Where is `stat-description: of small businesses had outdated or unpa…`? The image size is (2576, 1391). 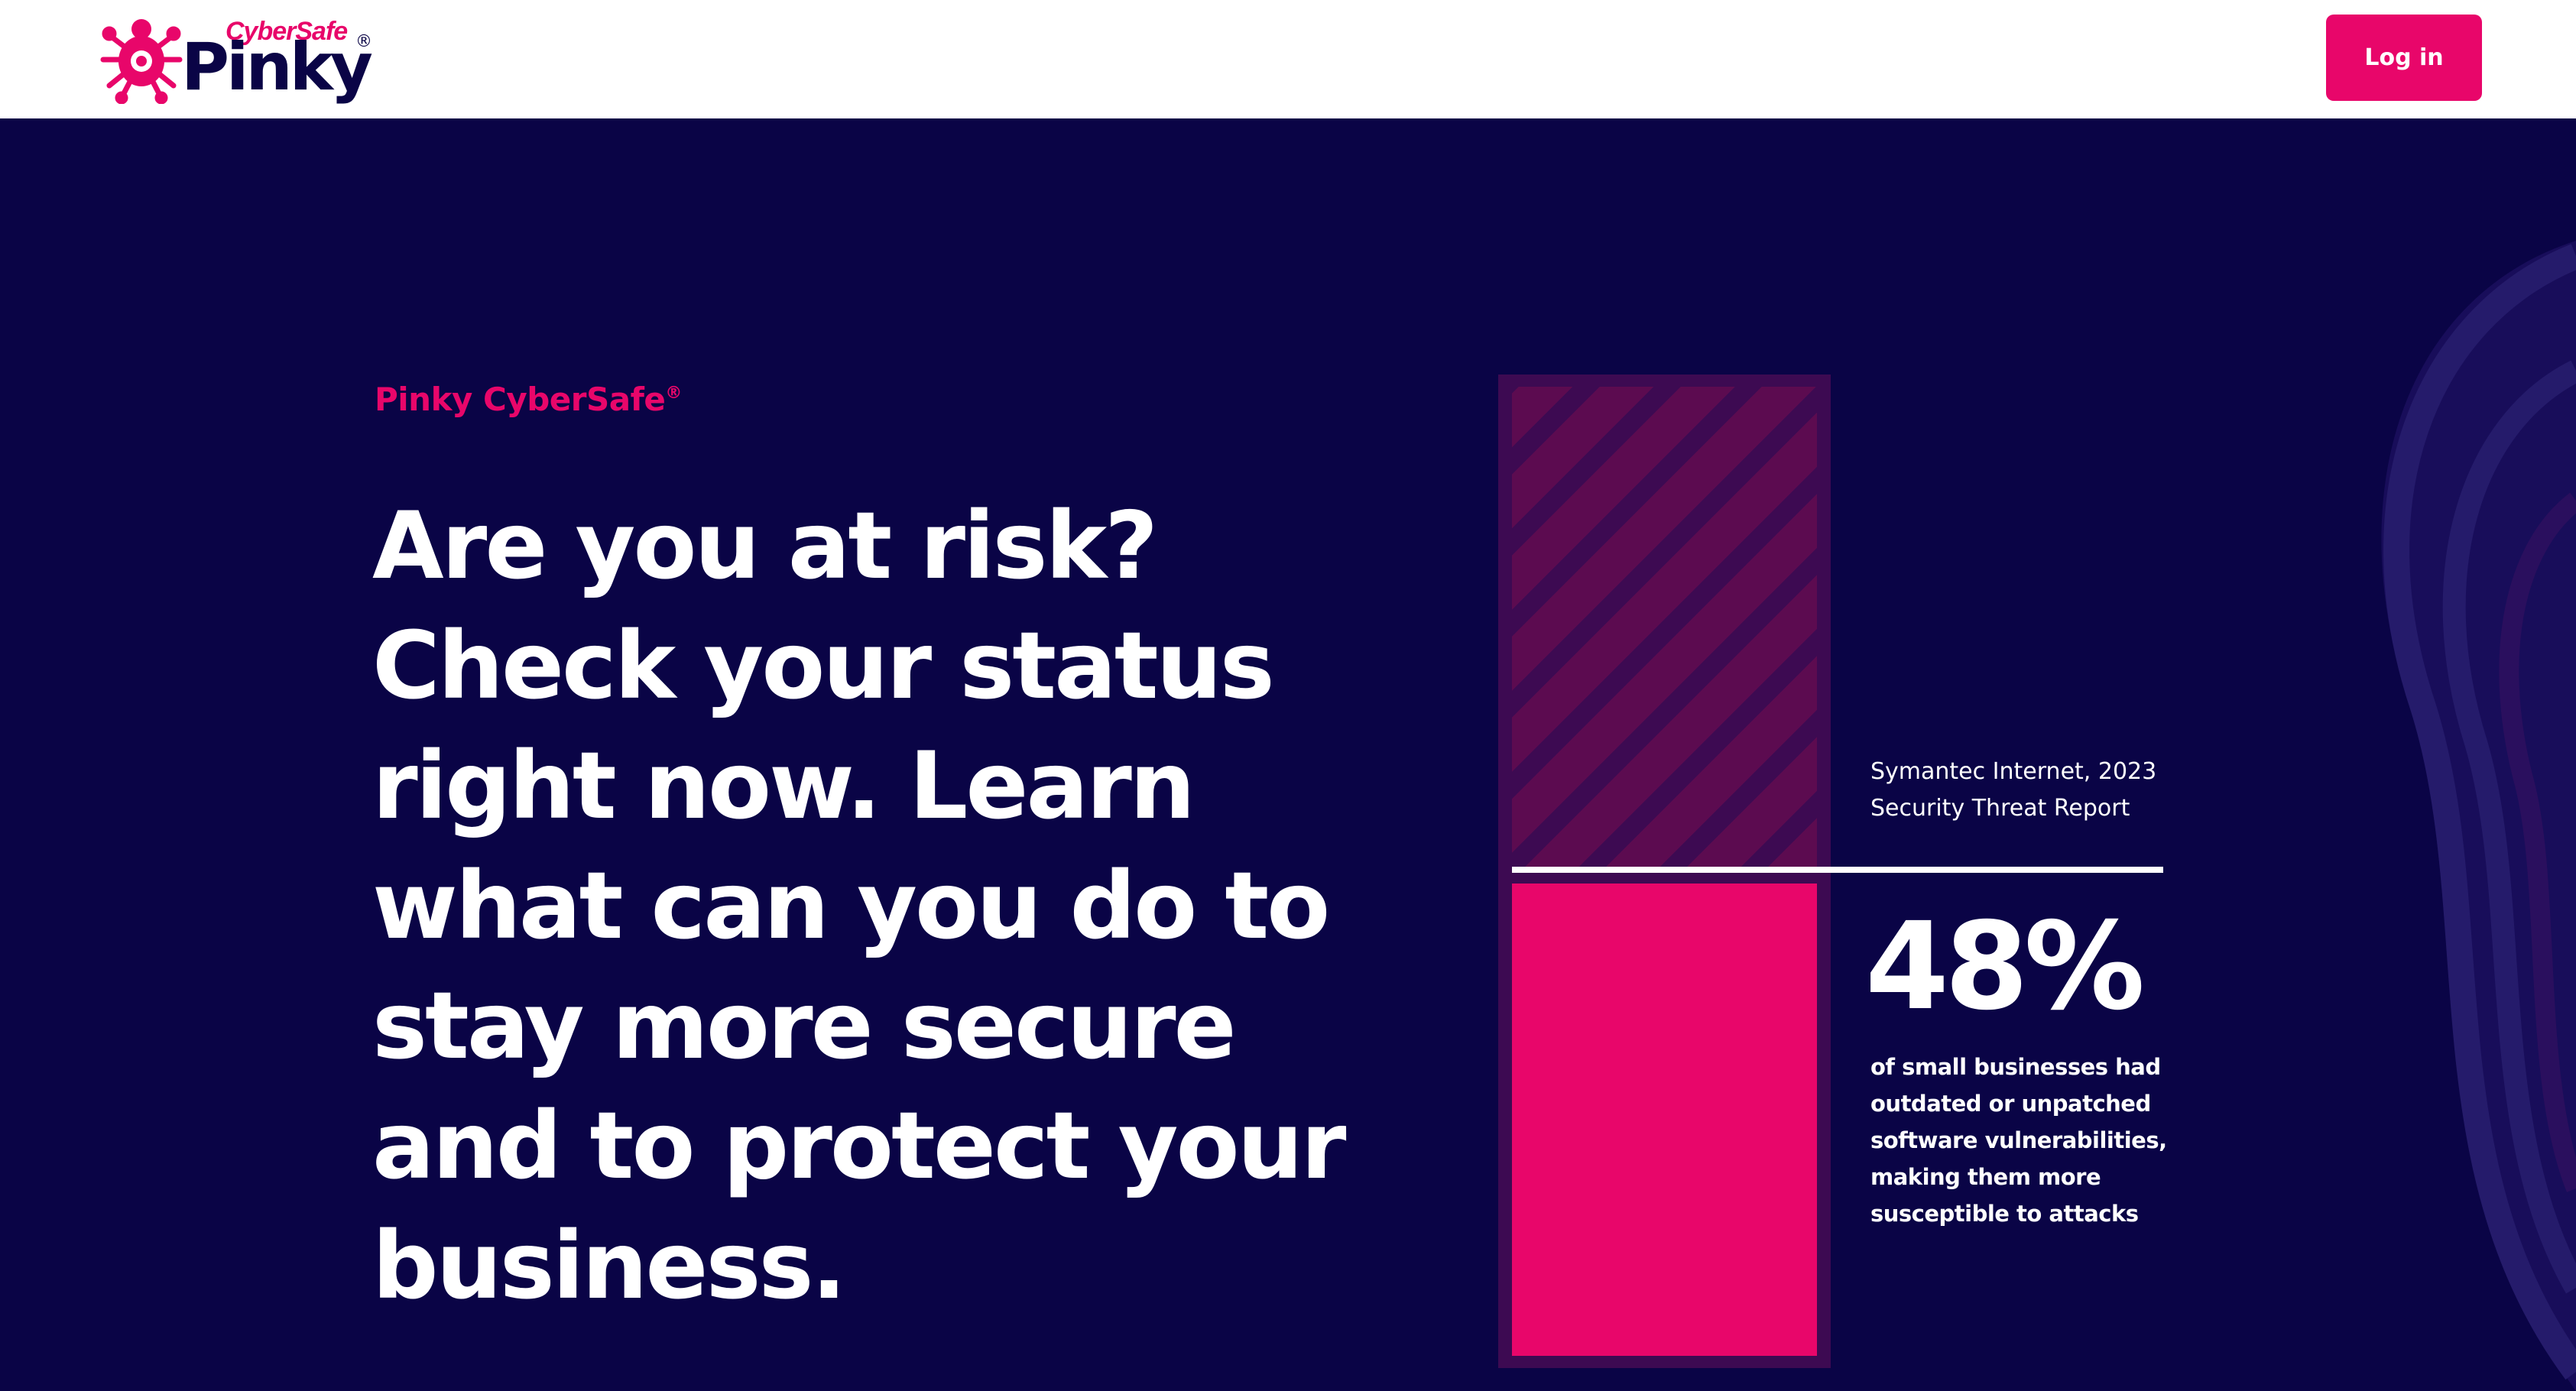 stat-description: of small businesses had outdated or unpa… is located at coordinates (2018, 1140).